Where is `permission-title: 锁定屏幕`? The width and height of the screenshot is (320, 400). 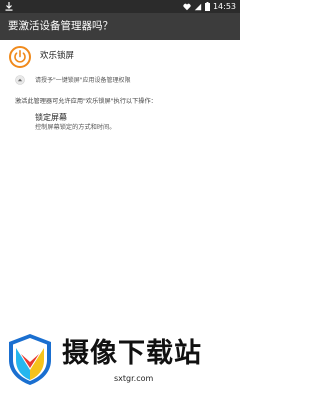
permission-title: 锁定屏幕 is located at coordinates (51, 117).